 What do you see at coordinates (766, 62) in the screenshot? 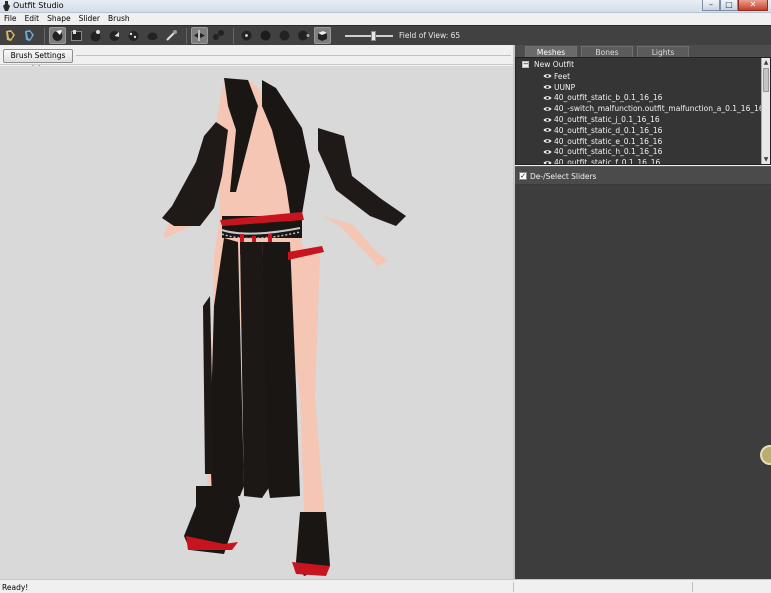
I see `scroll-up-icon: ▲` at bounding box center [766, 62].